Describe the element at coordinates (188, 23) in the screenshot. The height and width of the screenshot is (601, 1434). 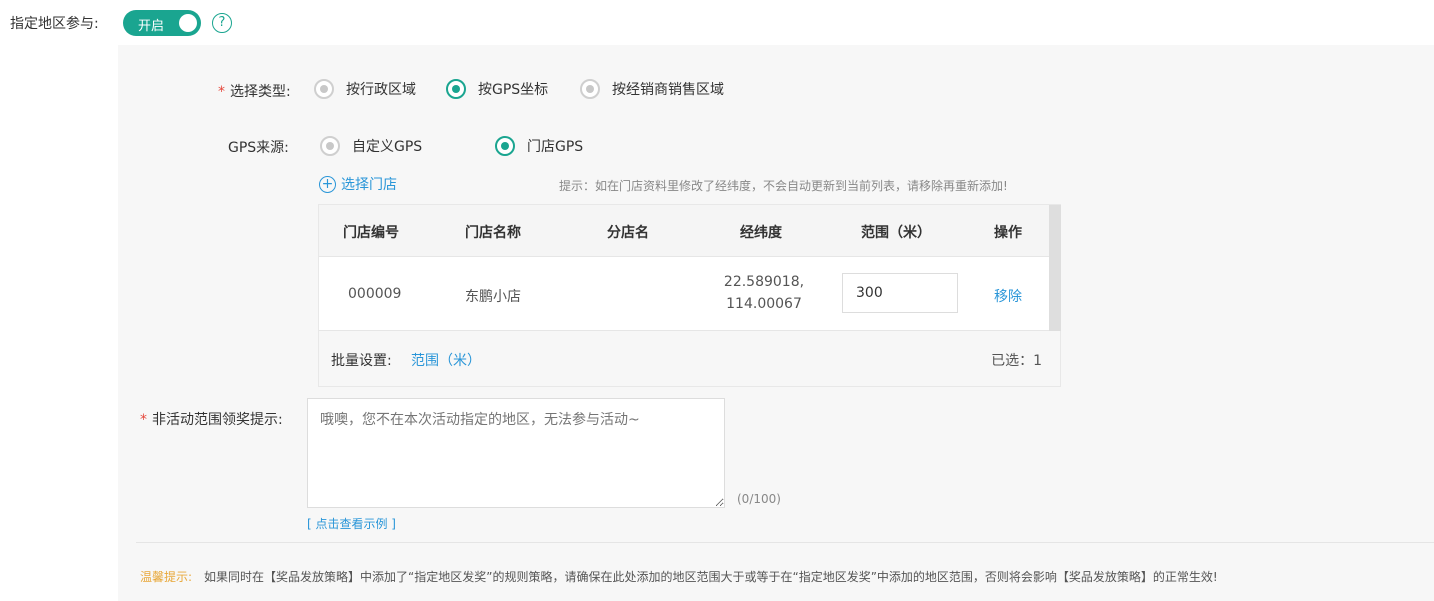
I see `toggle-knob` at that location.